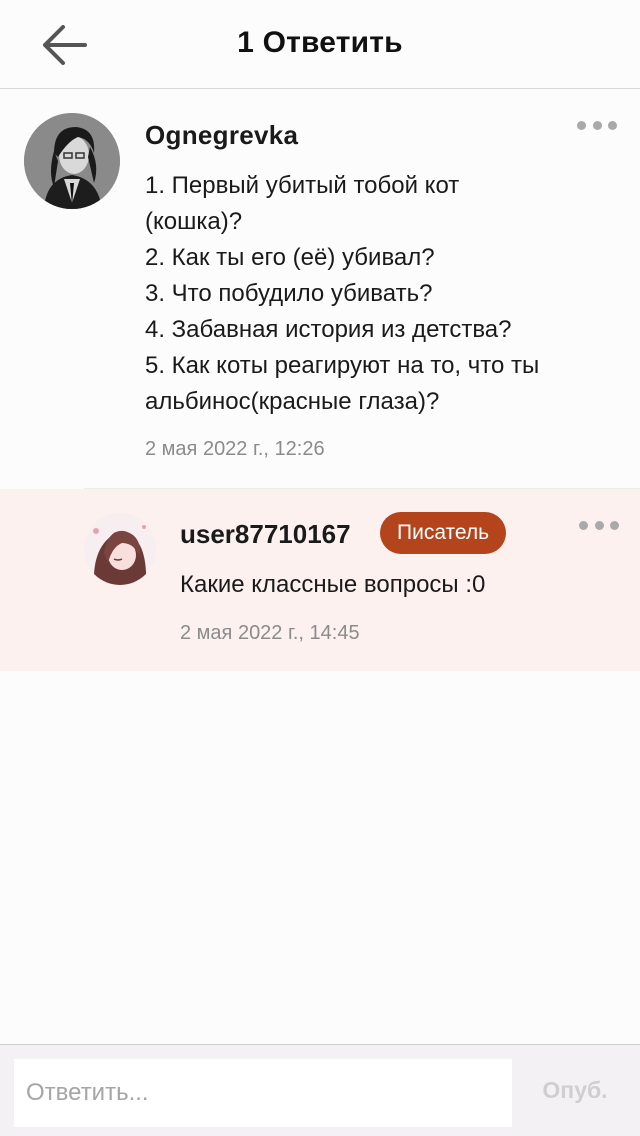 This screenshot has width=640, height=1136. Describe the element at coordinates (292, 401) in the screenshot. I see `comment-line: альбинос(красные глаза)?` at that location.